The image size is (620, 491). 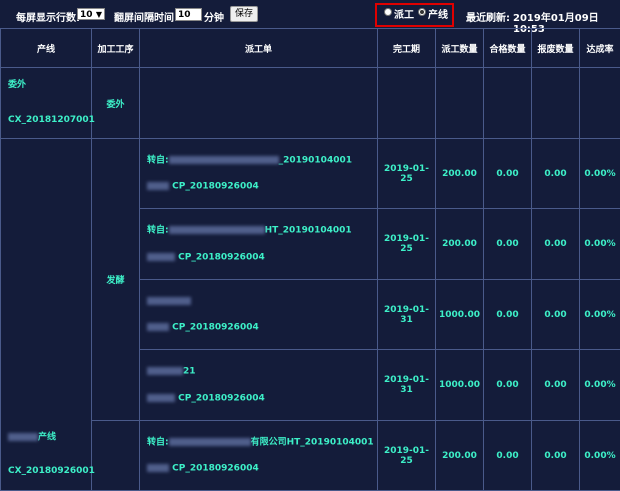 I want to click on line-cell: 委外 CX_20181207001, so click(x=46, y=103).